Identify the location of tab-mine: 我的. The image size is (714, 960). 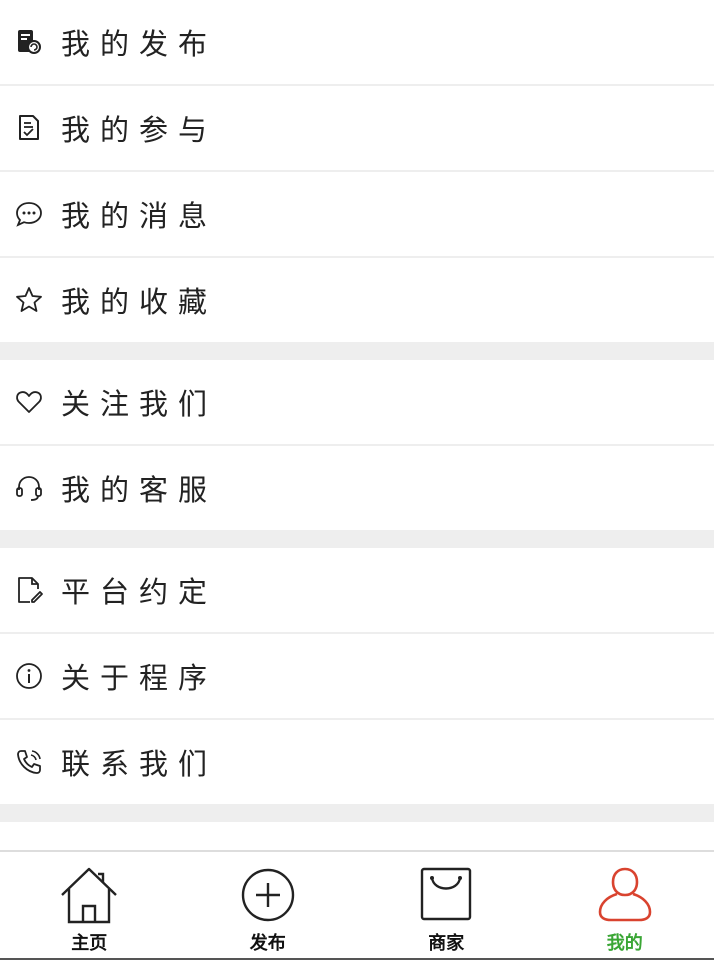
(625, 906).